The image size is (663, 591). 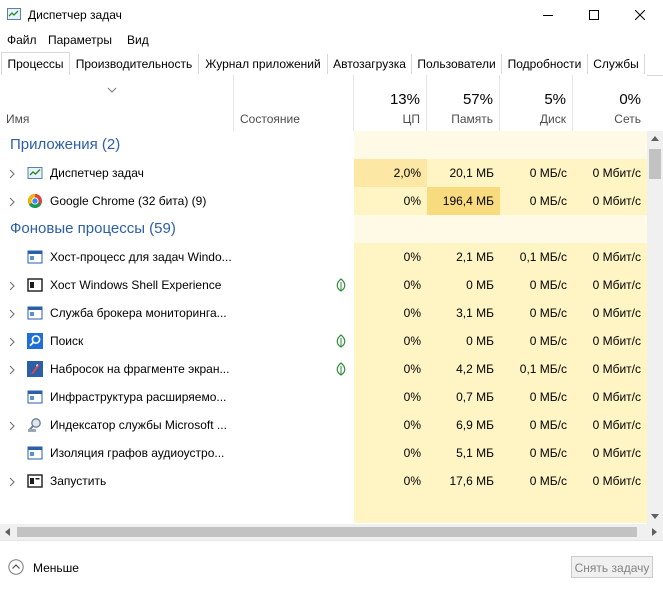 I want to click on menu-file: Файл, so click(x=22, y=40).